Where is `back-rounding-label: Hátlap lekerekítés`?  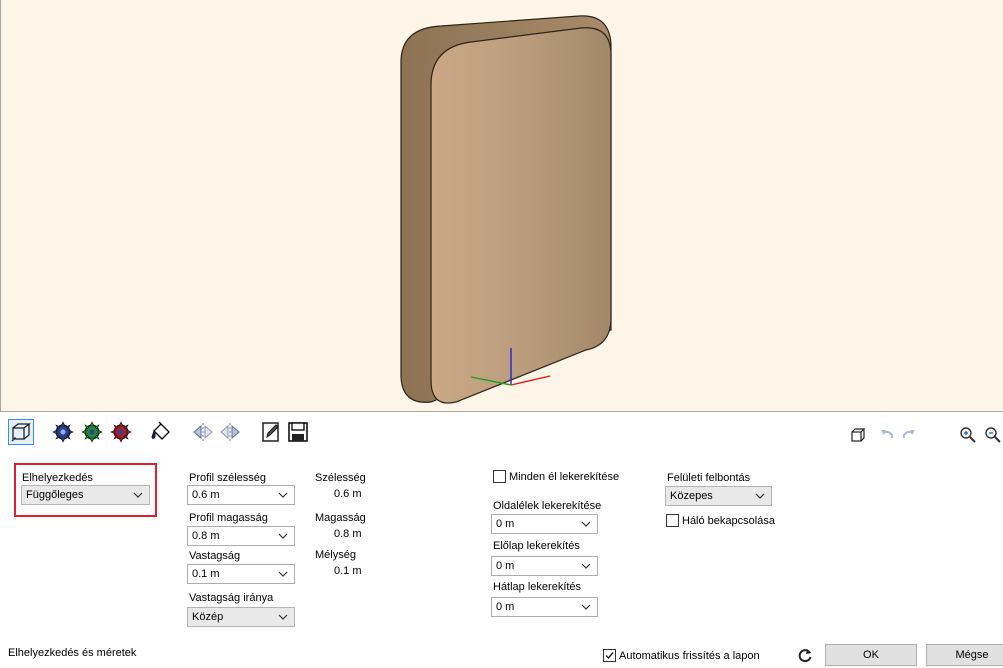
back-rounding-label: Hátlap lekerekítés is located at coordinates (537, 587).